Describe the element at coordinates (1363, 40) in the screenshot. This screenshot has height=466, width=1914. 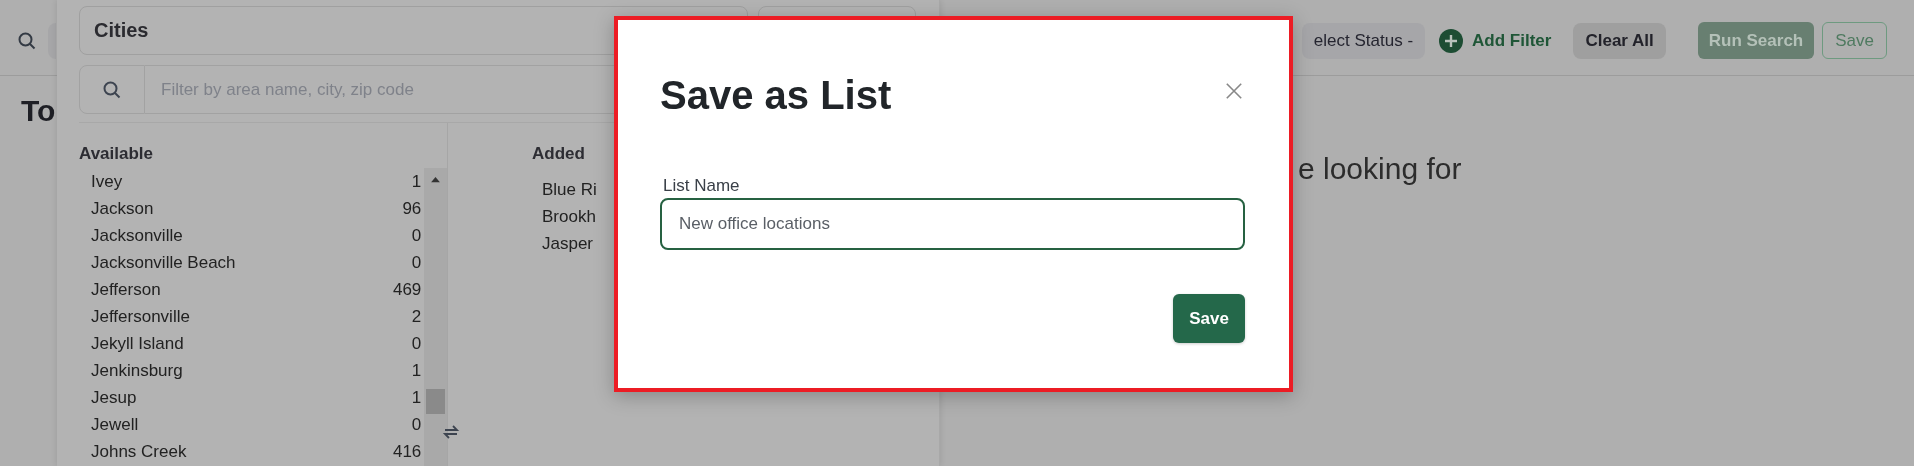
I see `status-dropdown: elect Status -` at that location.